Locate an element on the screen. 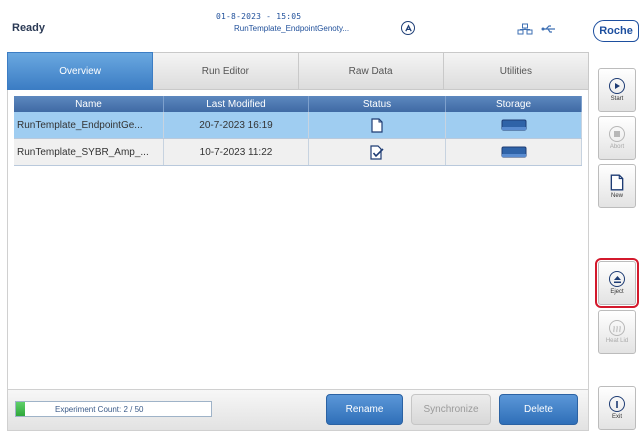  row-last-modified: 10-7-2023 11:22 is located at coordinates (236, 152).